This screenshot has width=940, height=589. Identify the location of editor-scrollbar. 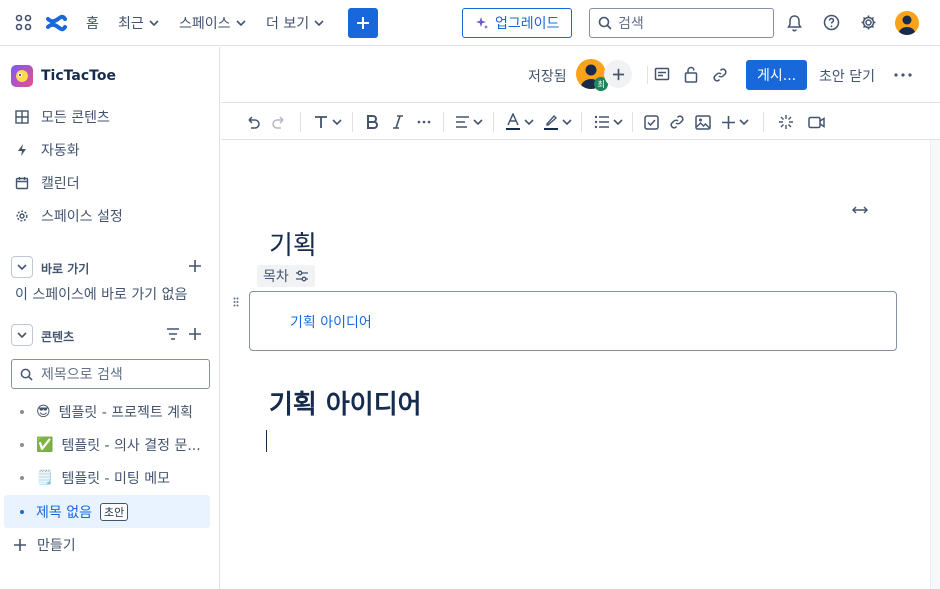
(935, 364).